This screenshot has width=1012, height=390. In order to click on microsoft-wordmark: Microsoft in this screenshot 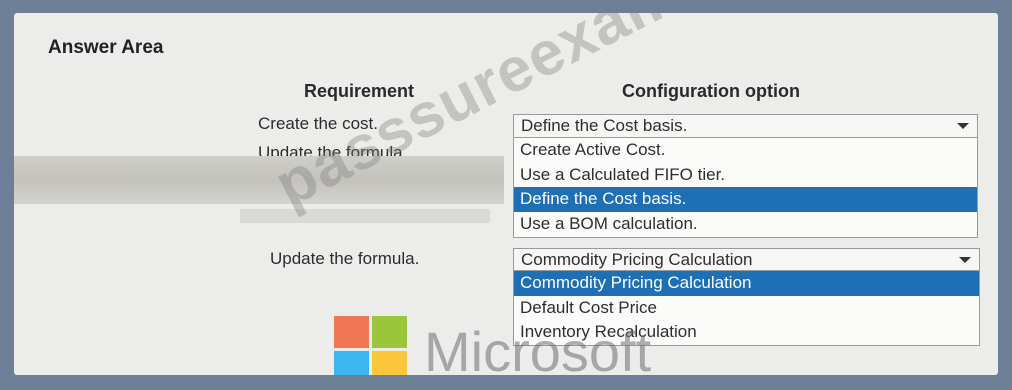, I will do `click(538, 347)`.